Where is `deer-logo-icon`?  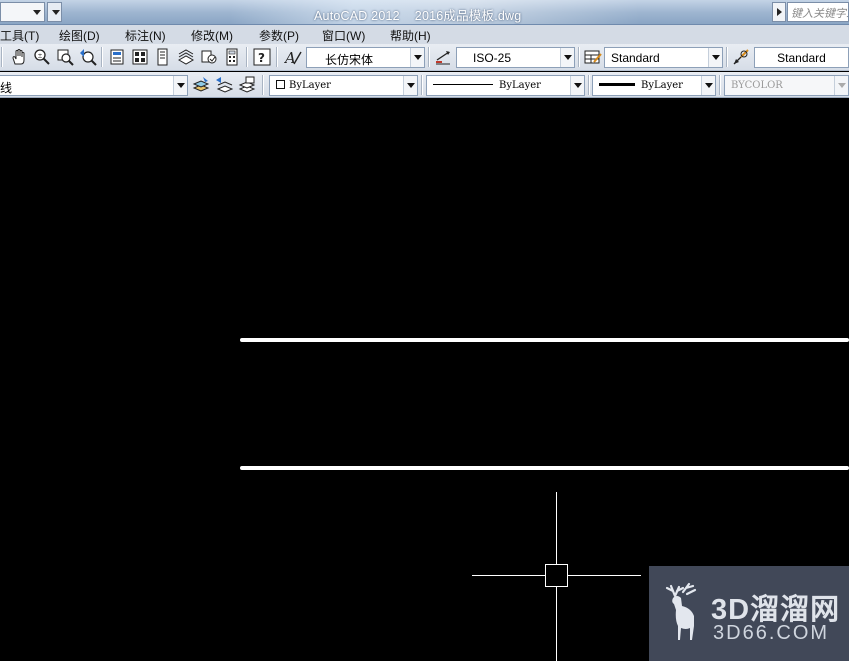
deer-logo-icon is located at coordinates (681, 611).